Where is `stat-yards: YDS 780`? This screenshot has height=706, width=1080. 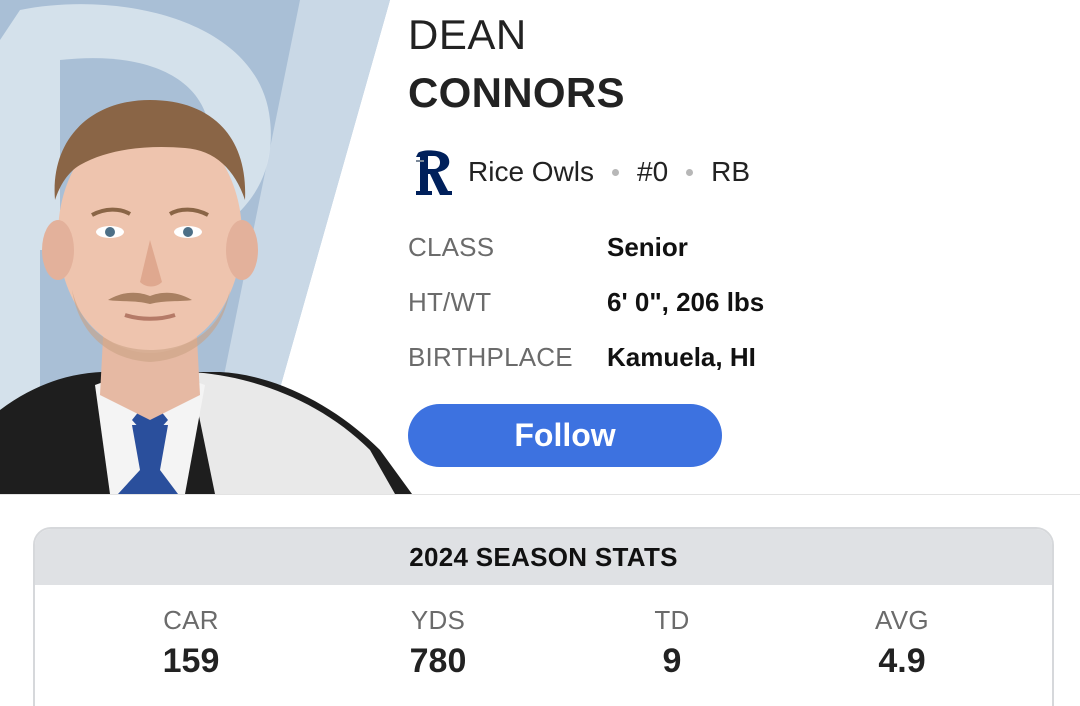 stat-yards: YDS 780 is located at coordinates (438, 643).